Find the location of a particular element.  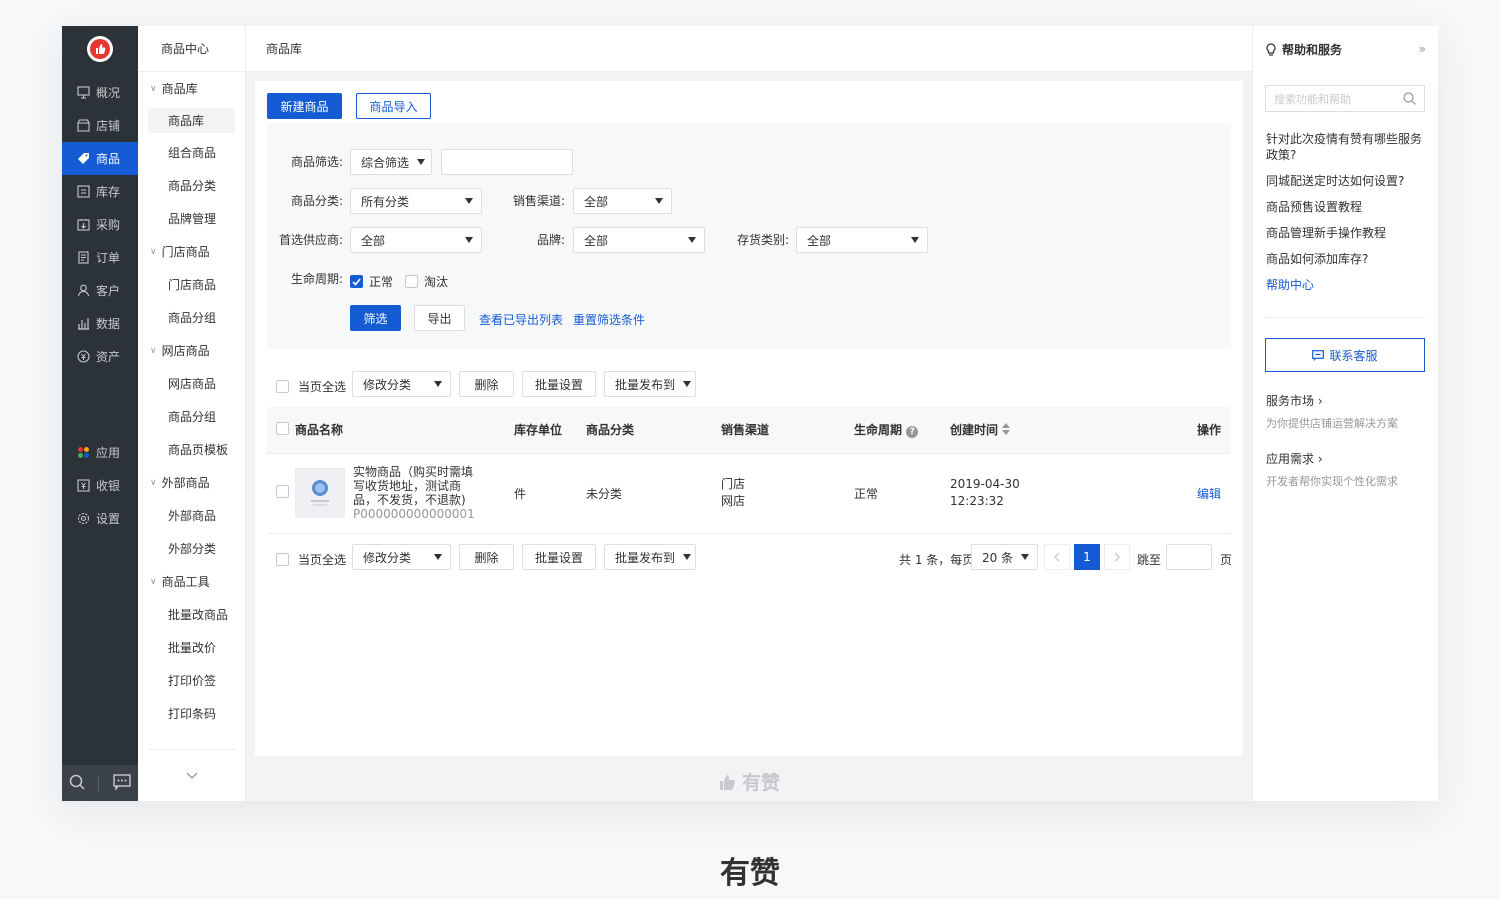

help-question-link: 针对此次疫情有赞有哪些服务政策? is located at coordinates (1346, 147).